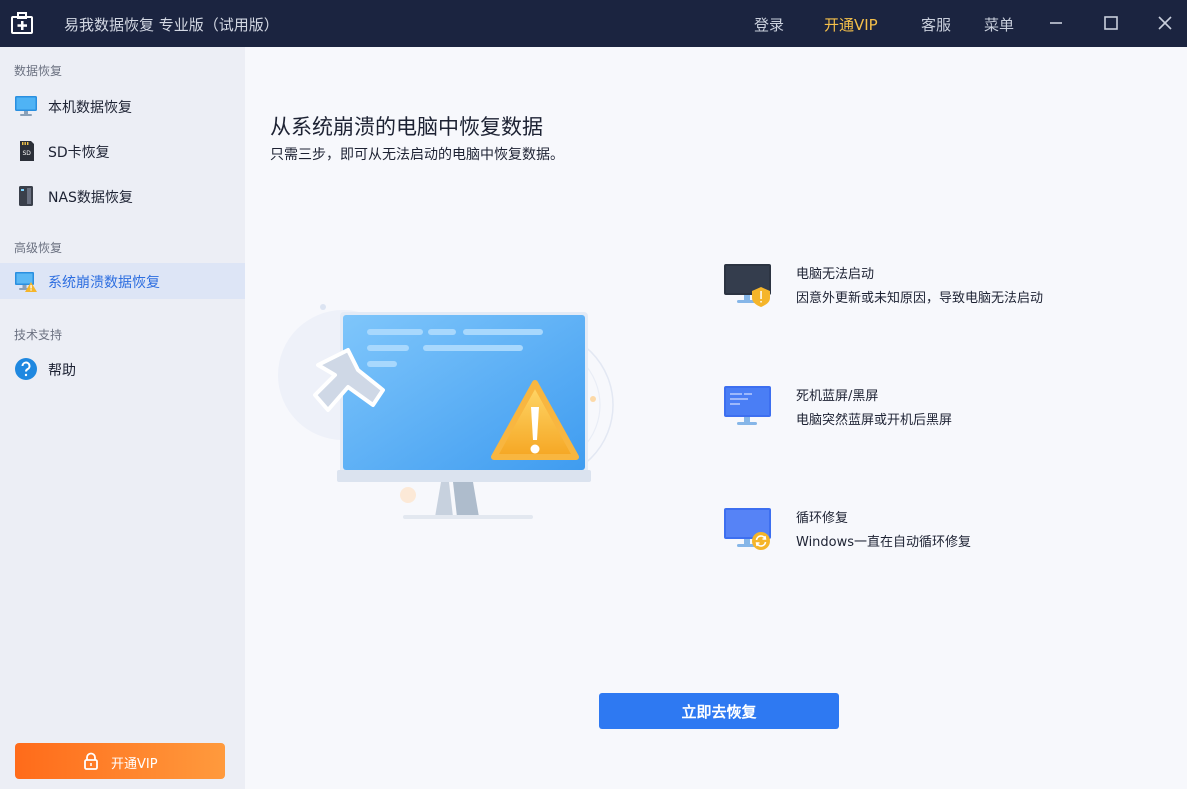 The height and width of the screenshot is (789, 1187). I want to click on sidebar-item-label: 帮助, so click(62, 371).